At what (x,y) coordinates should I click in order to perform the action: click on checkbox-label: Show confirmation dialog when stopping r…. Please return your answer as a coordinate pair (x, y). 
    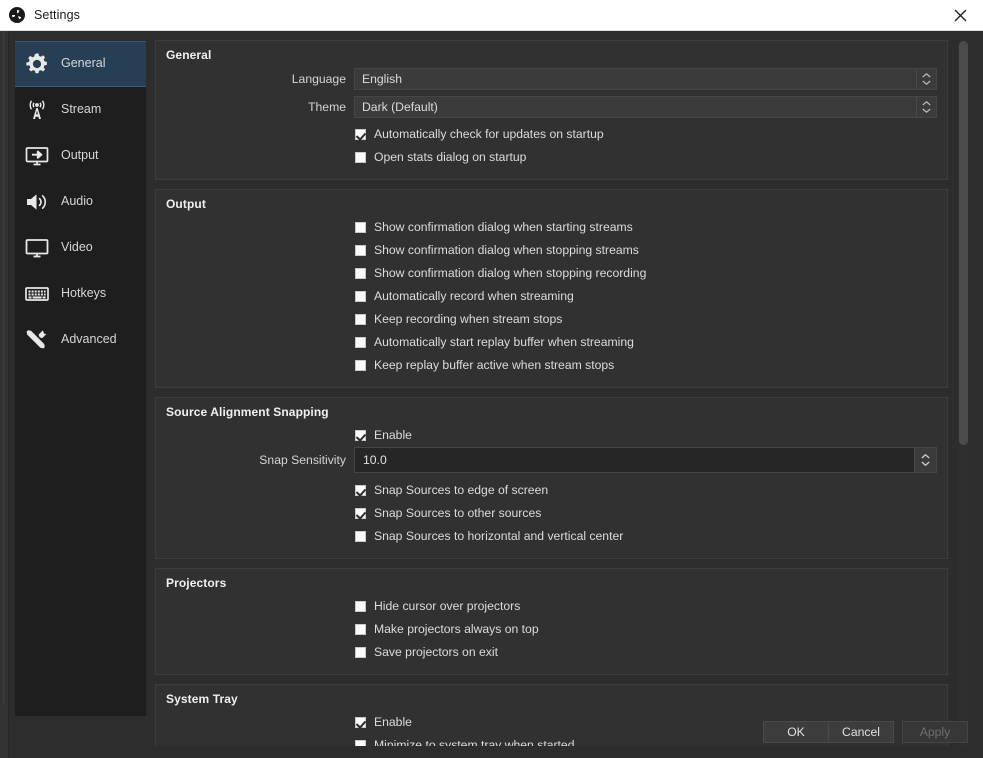
    Looking at the image, I should click on (510, 273).